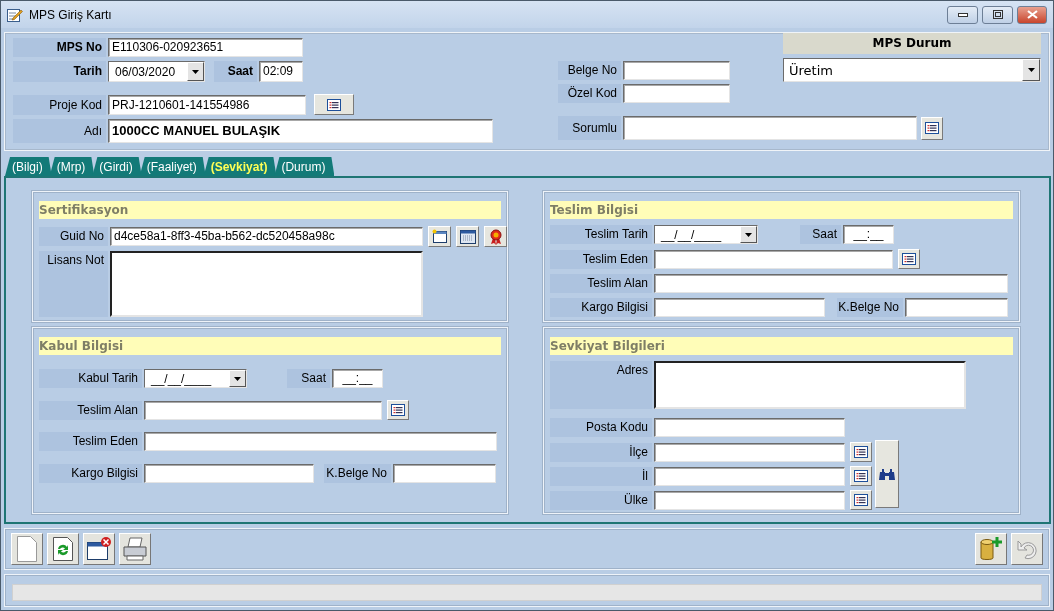 The width and height of the screenshot is (1054, 611). What do you see at coordinates (1027, 549) in the screenshot?
I see `undo-button` at bounding box center [1027, 549].